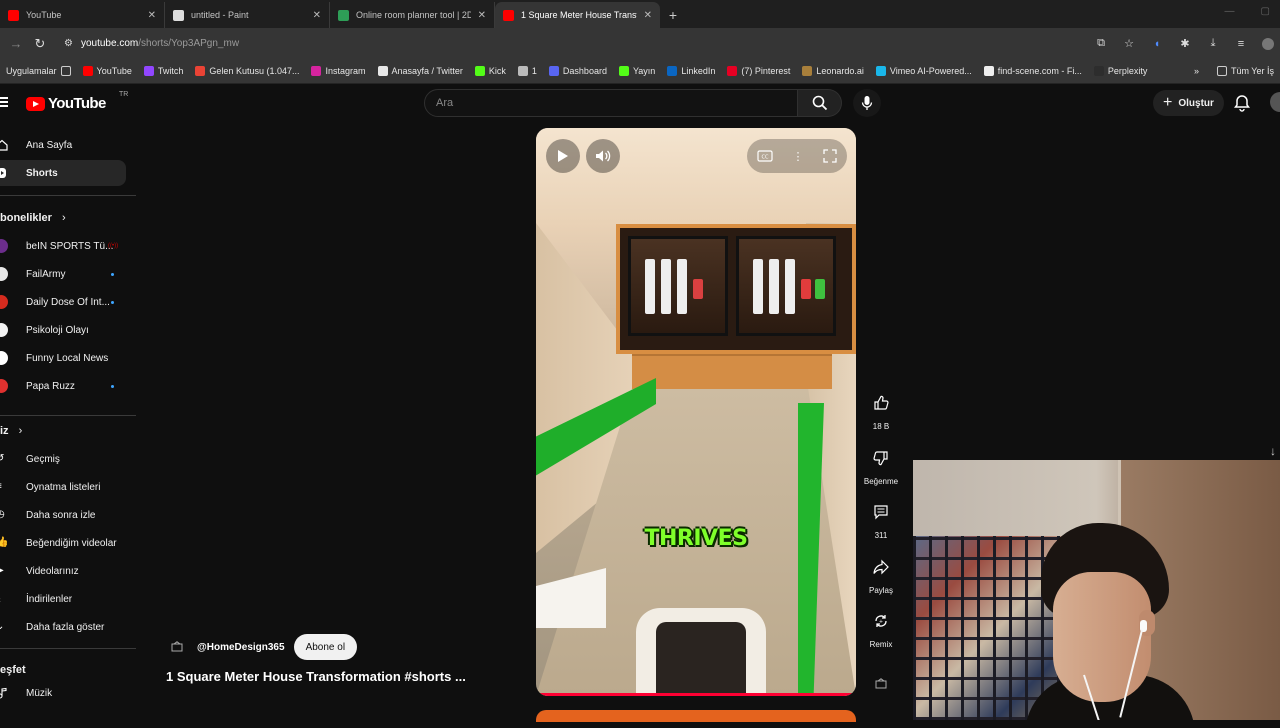  Describe the element at coordinates (758, 71) in the screenshot. I see `bookmark-item: (7) Pinterest` at that location.